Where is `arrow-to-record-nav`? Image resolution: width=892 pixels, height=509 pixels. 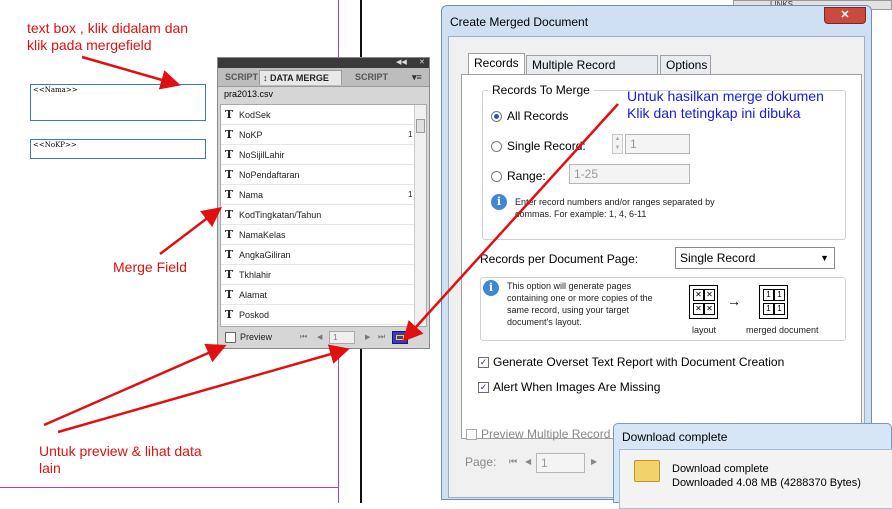 arrow-to-record-nav is located at coordinates (203, 389).